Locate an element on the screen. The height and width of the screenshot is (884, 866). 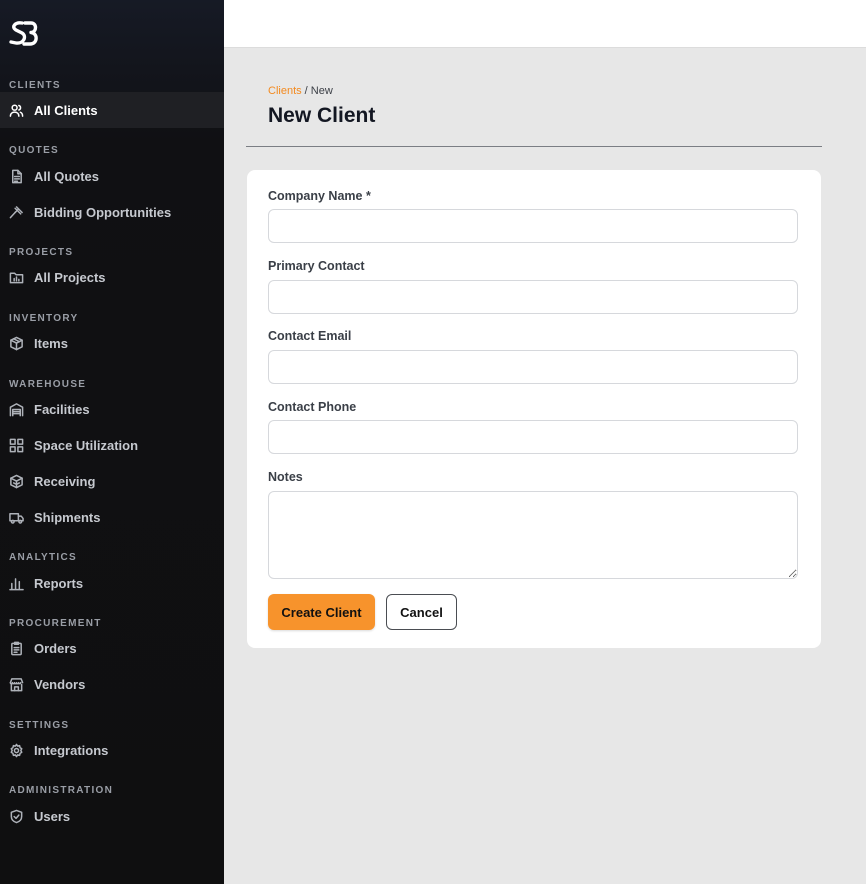
company-name-input is located at coordinates (533, 226).